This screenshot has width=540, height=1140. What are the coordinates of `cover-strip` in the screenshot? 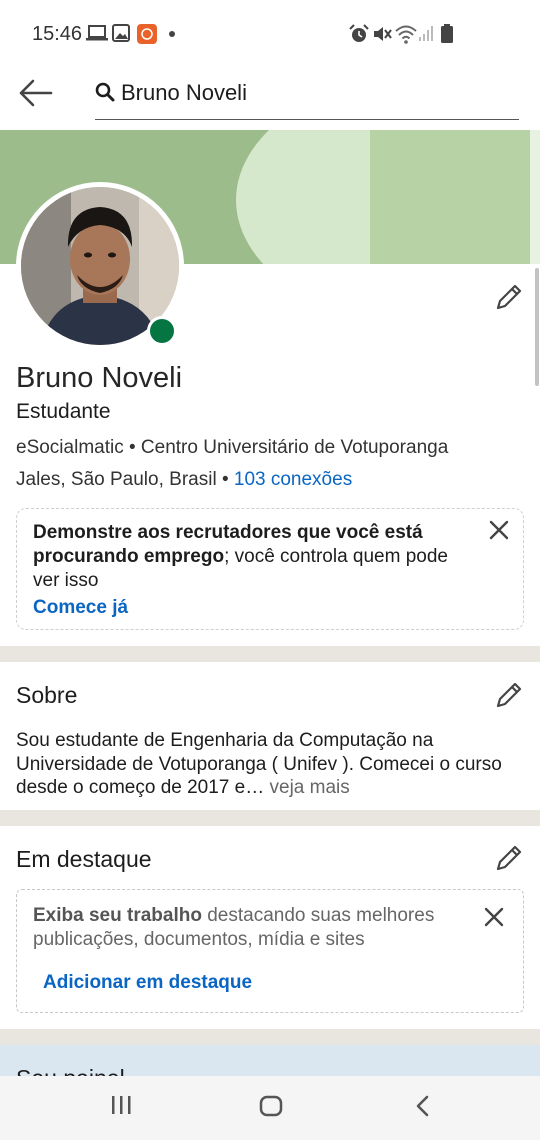 It's located at (535, 197).